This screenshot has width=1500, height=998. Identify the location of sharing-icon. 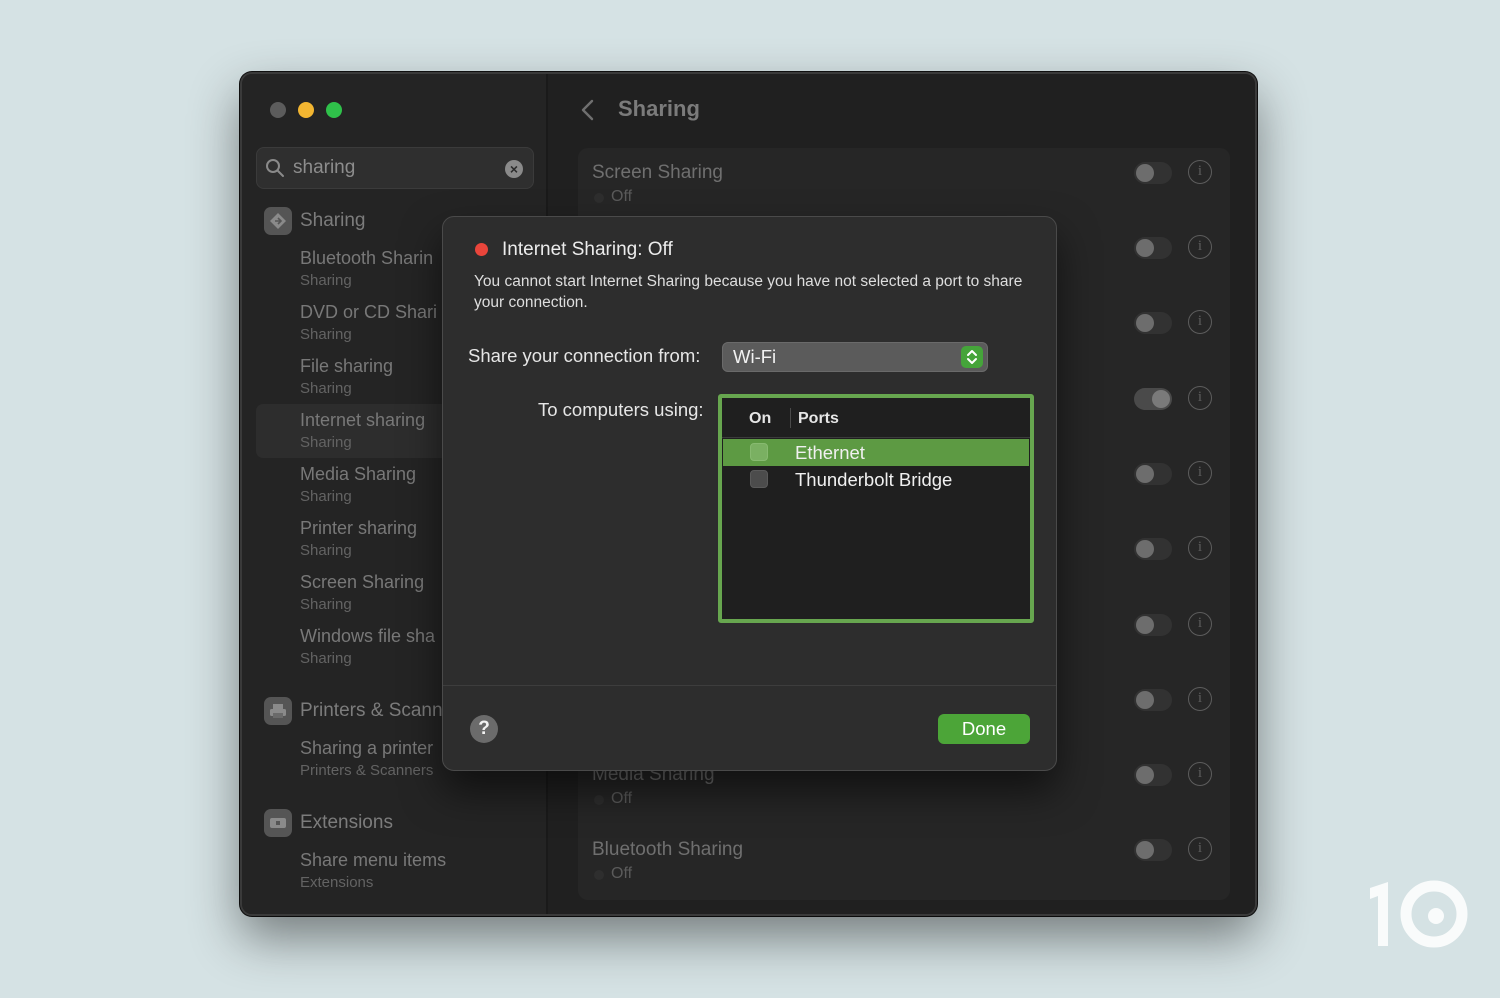
(278, 221).